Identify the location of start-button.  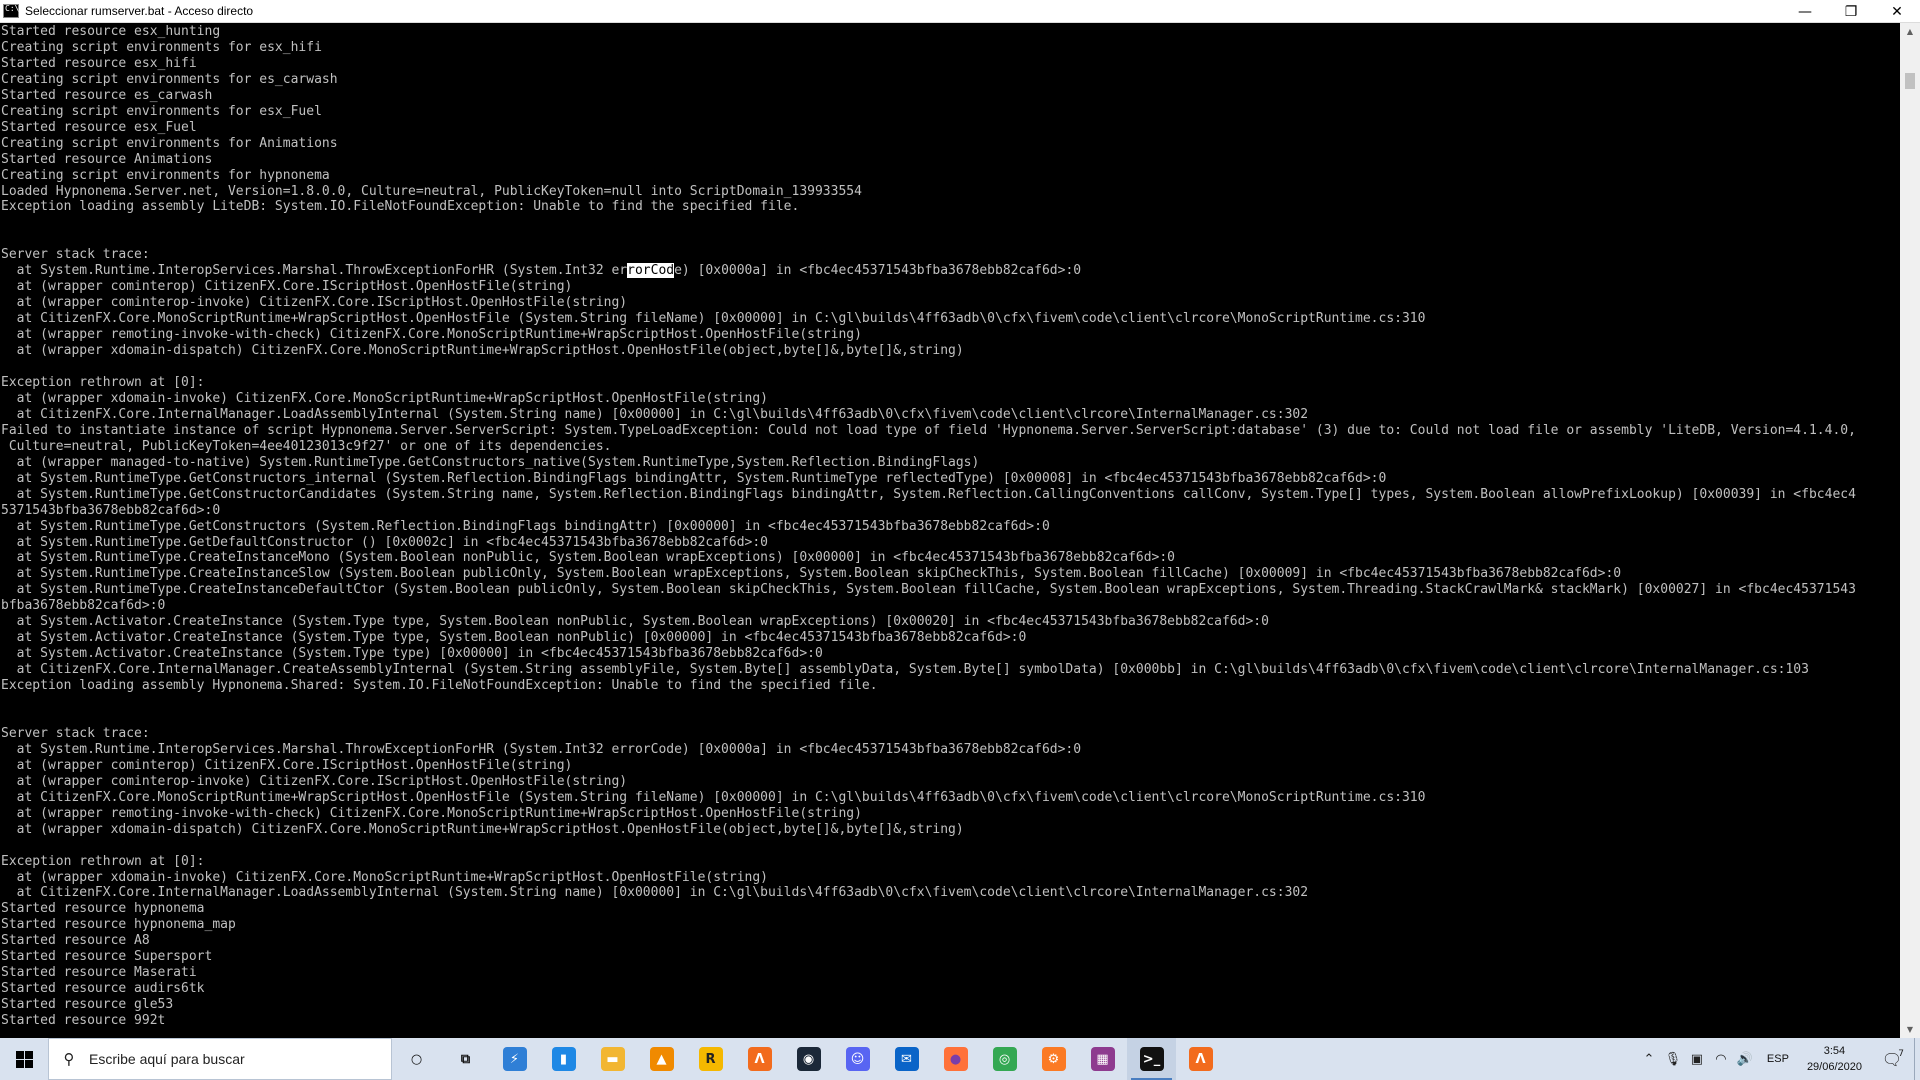
(24, 1059).